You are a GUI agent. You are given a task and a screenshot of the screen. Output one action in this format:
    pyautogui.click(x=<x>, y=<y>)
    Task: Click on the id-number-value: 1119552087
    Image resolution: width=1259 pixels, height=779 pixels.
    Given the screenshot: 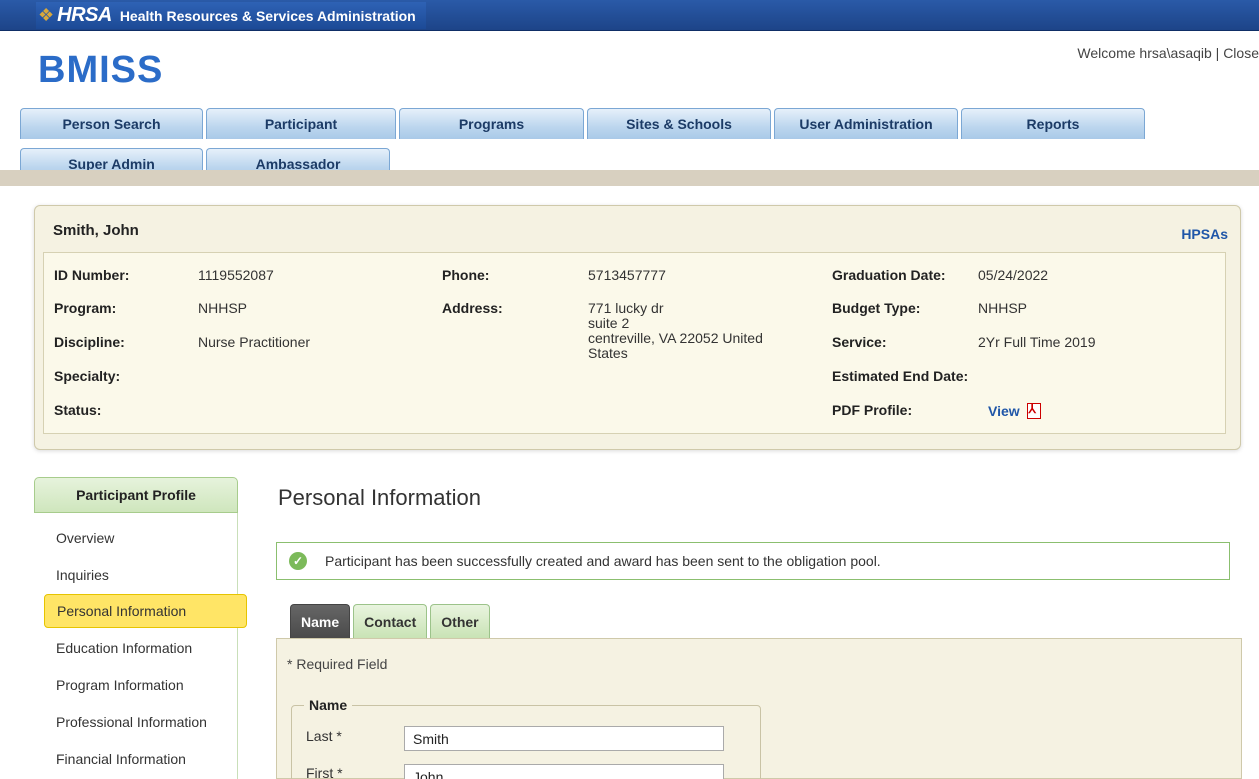 What is the action you would take?
    pyautogui.click(x=236, y=275)
    